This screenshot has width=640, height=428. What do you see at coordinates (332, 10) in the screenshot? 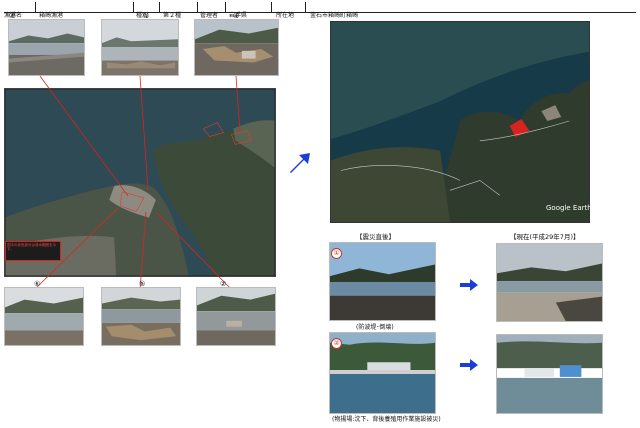
I see `header-value-cell: 釜石市箱崎町箱崎` at bounding box center [332, 10].